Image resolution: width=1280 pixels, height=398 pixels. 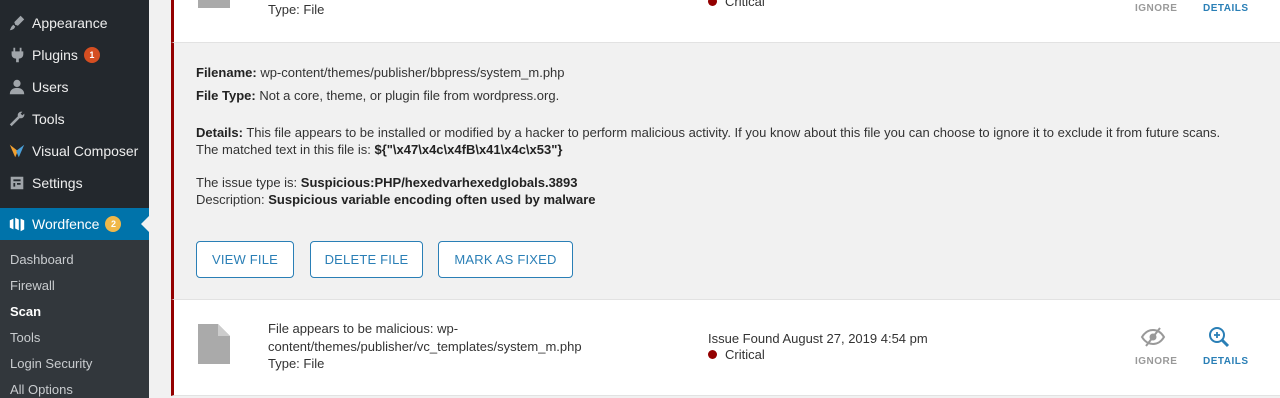 I want to click on ignore-eye-icon, so click(x=1153, y=338).